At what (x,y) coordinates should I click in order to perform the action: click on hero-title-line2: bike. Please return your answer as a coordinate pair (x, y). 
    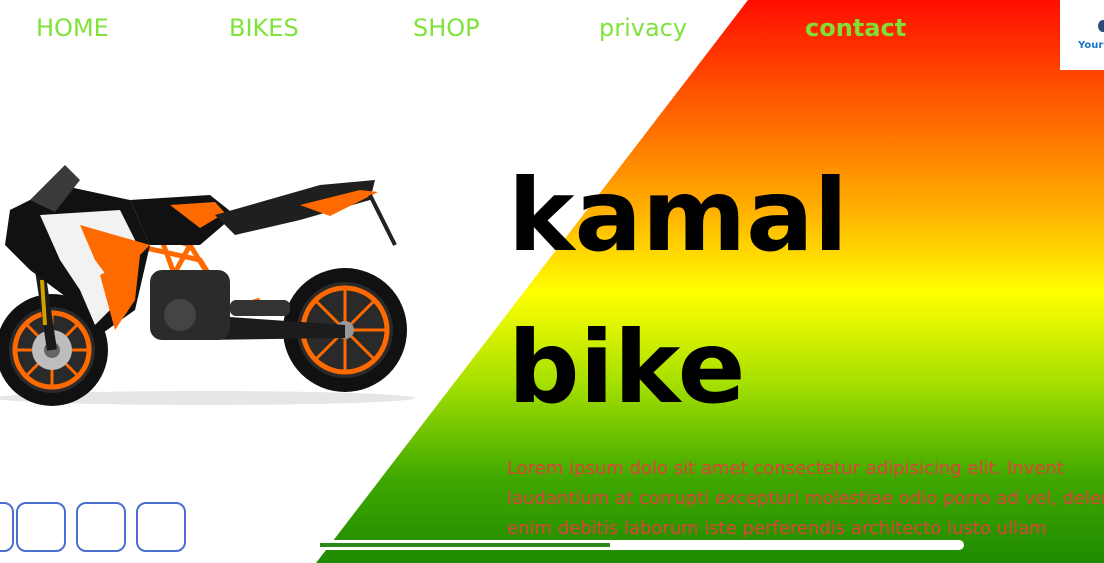
    Looking at the image, I should click on (627, 367).